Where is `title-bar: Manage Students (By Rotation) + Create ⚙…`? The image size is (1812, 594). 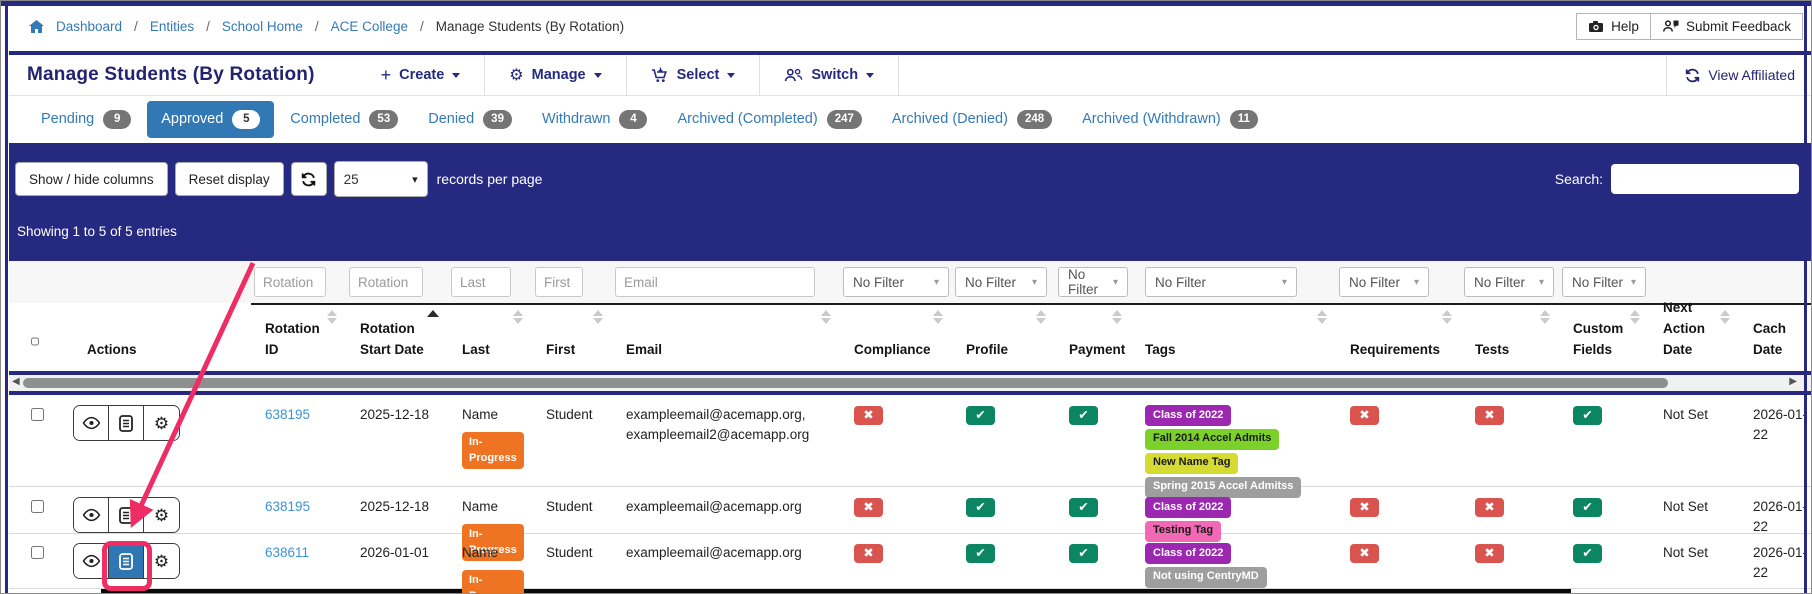
title-bar: Manage Students (By Rotation) + Create ⚙… is located at coordinates (910, 73).